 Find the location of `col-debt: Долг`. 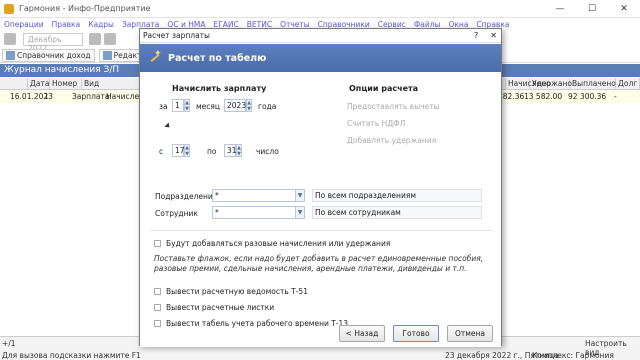

col-debt: Долг is located at coordinates (628, 83).